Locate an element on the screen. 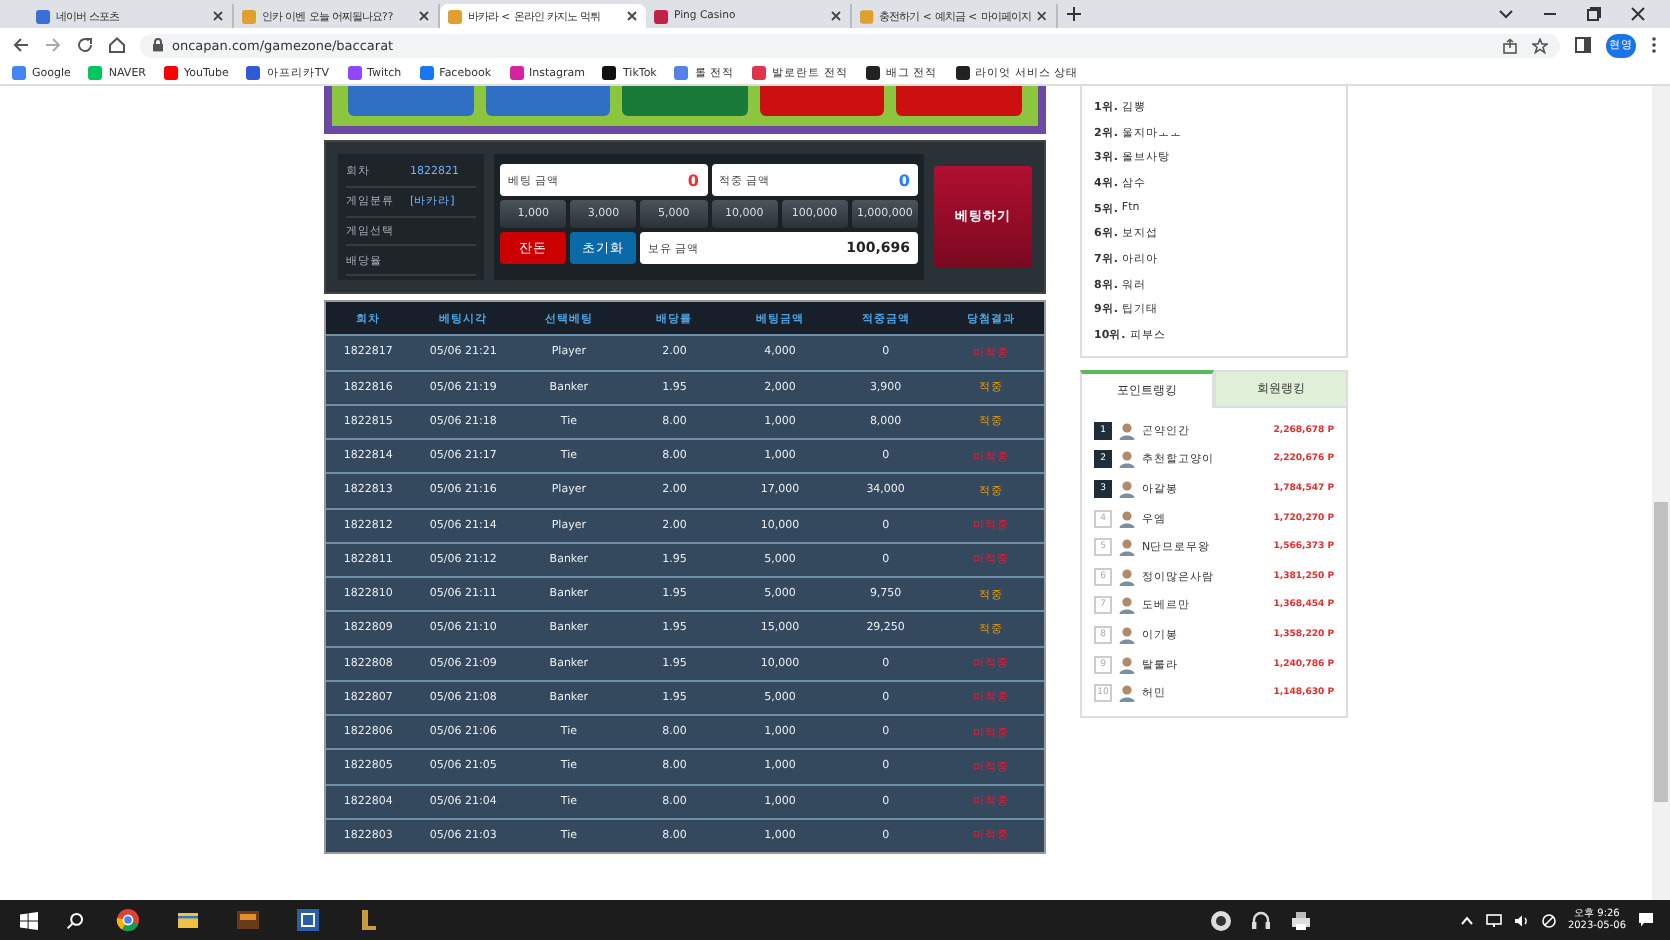 Image resolution: width=1670 pixels, height=940 pixels. home-icon is located at coordinates (117, 45).